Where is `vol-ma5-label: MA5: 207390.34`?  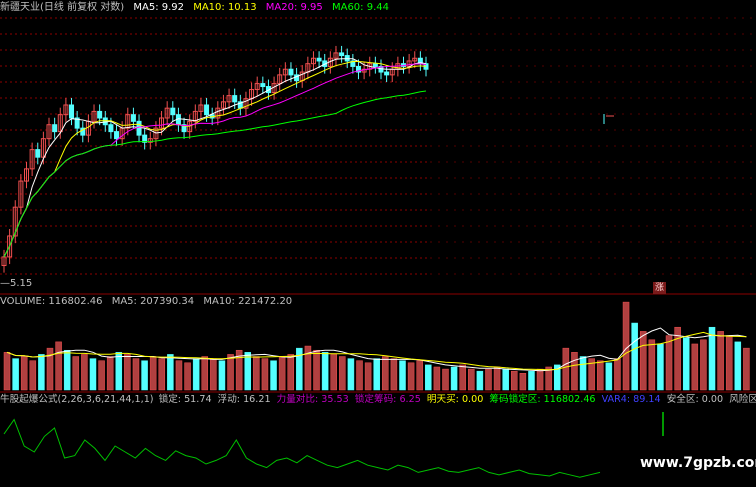
vol-ma5-label: MA5: 207390.34 is located at coordinates (153, 301).